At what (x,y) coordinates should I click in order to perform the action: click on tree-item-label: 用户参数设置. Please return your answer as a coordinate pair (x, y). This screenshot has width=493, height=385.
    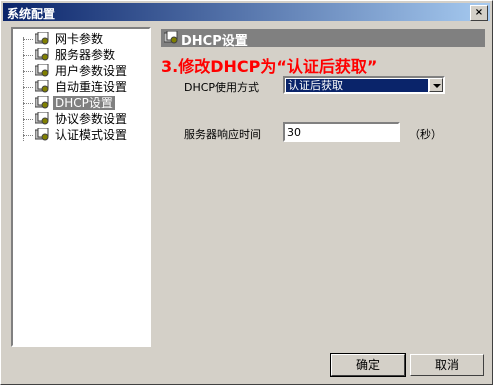
    Looking at the image, I should click on (91, 71).